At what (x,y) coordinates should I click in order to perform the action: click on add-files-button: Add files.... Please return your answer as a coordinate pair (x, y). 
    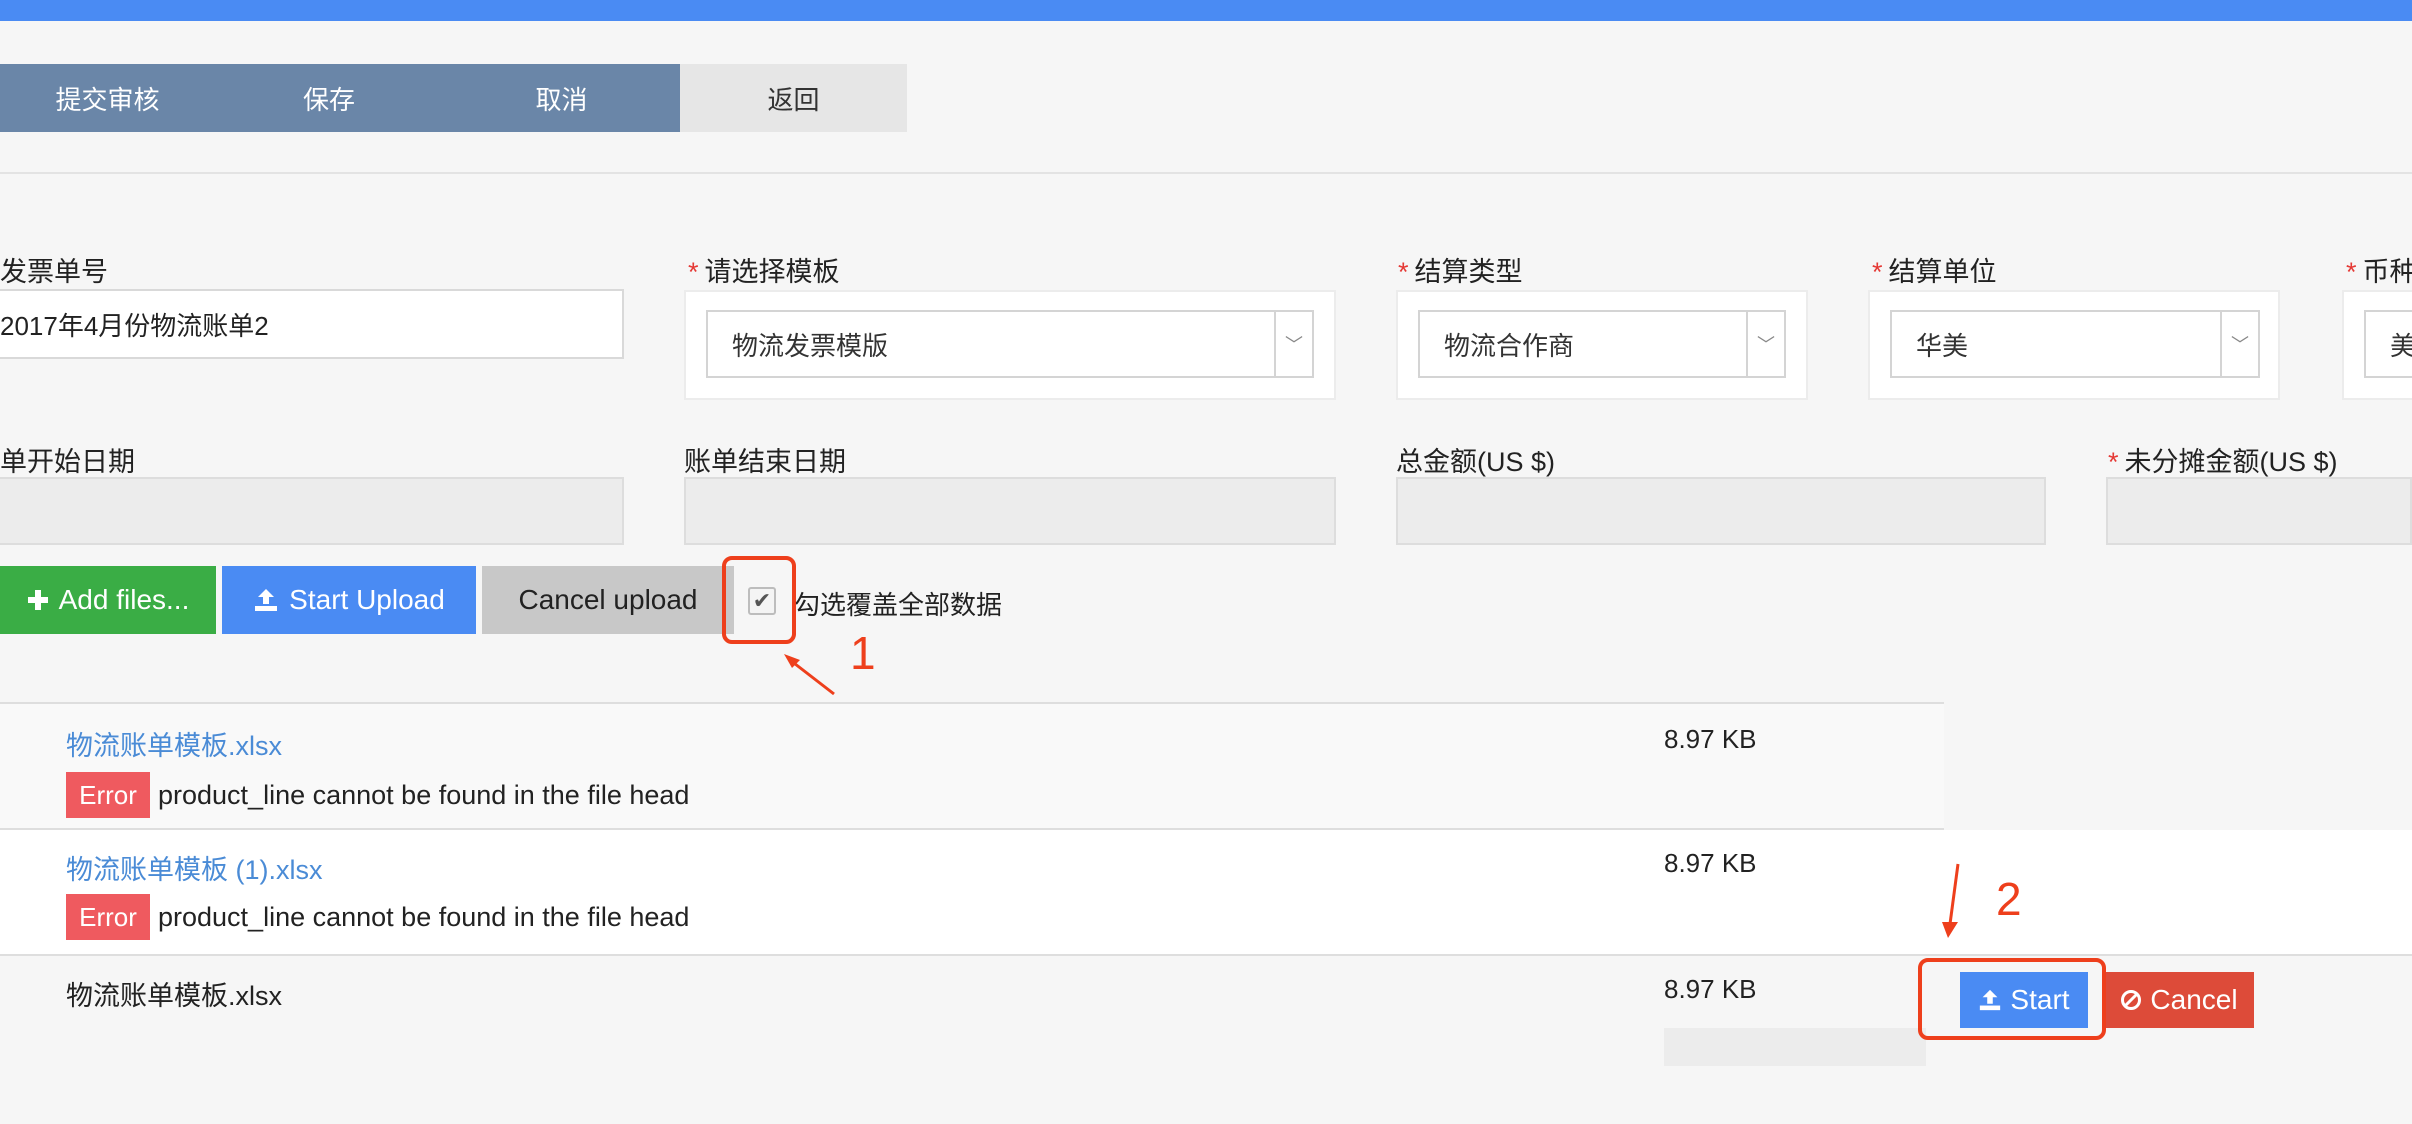
    Looking at the image, I should click on (108, 600).